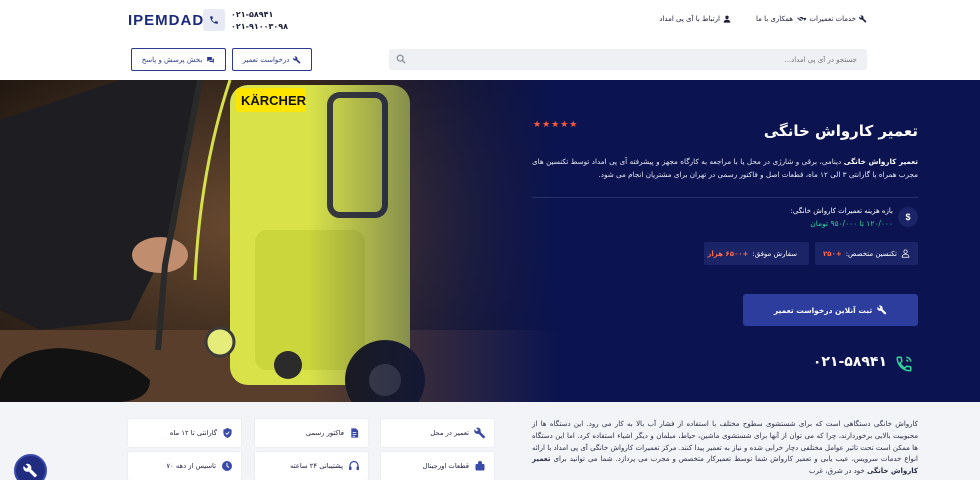 This screenshot has width=980, height=480. I want to click on dollar-icon: $, so click(908, 217).